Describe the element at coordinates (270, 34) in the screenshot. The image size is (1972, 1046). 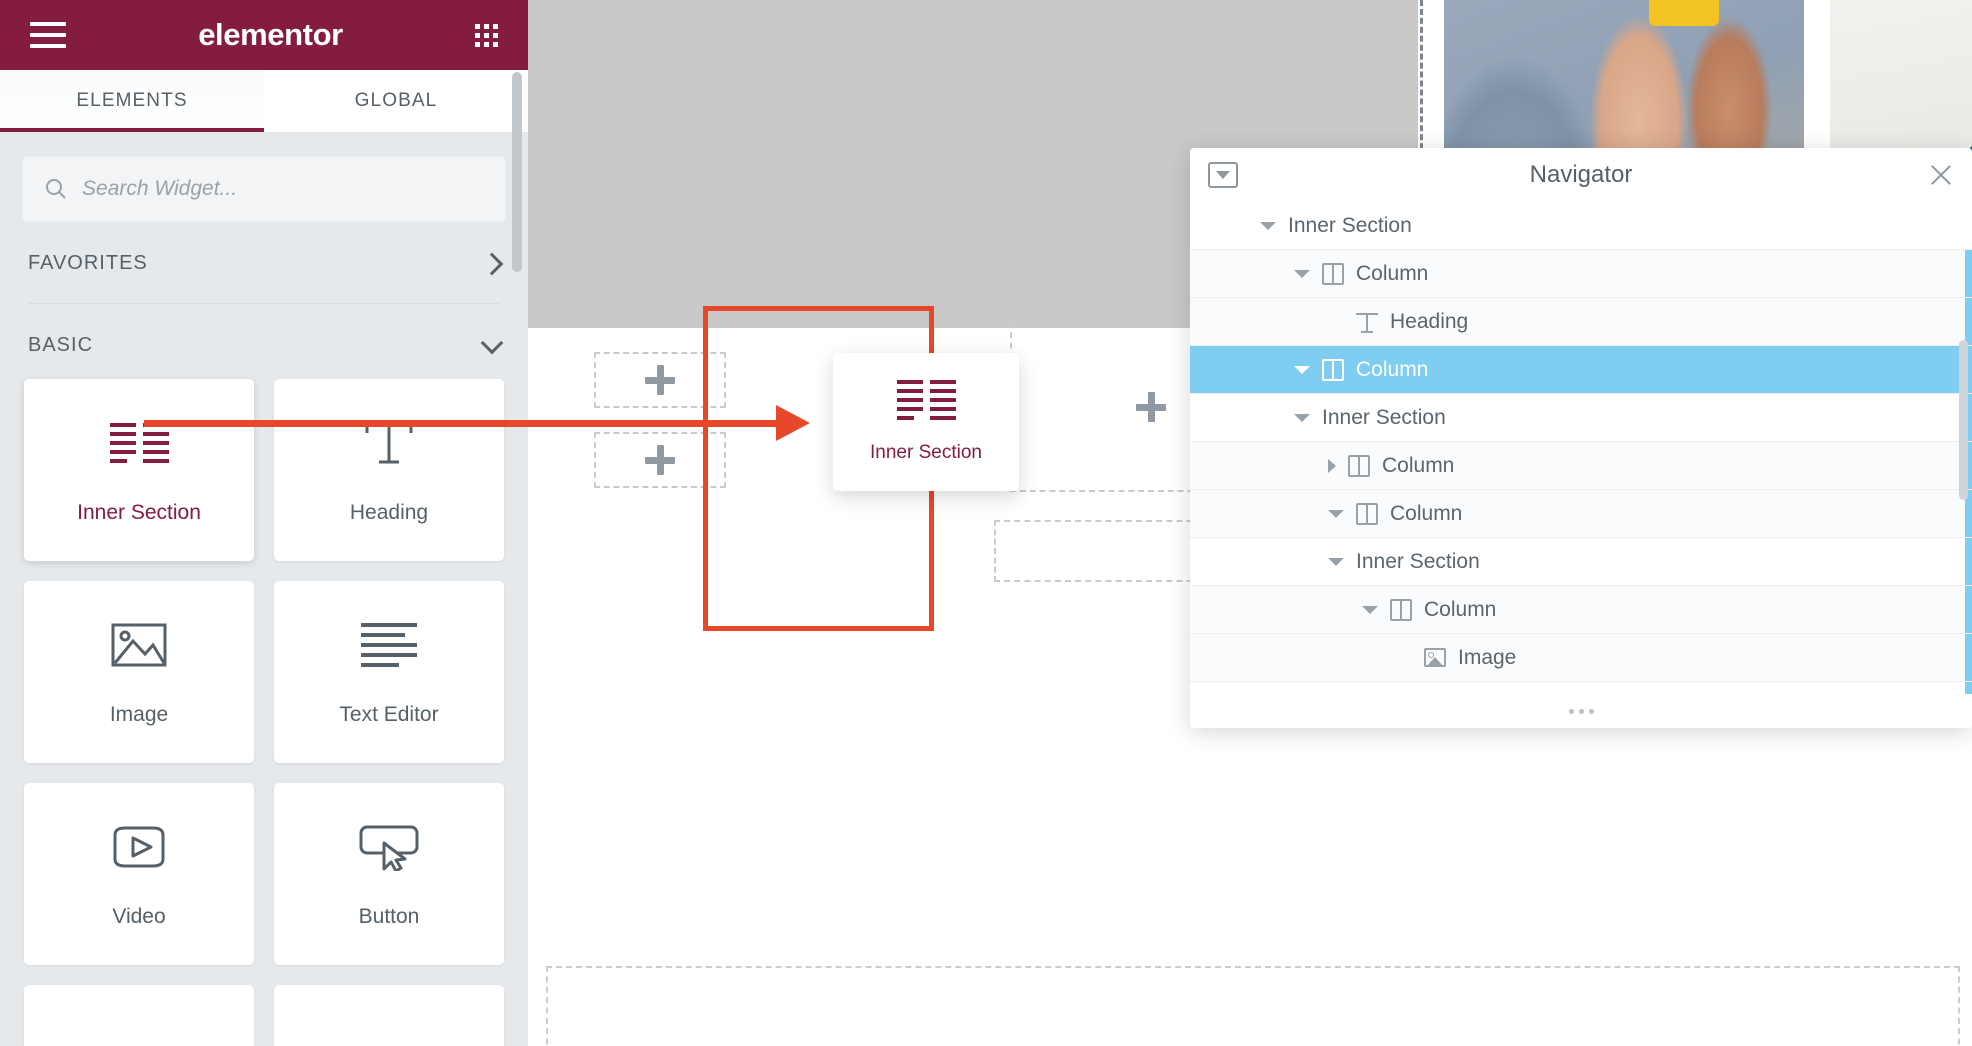
I see `elementor-logo: elementor` at that location.